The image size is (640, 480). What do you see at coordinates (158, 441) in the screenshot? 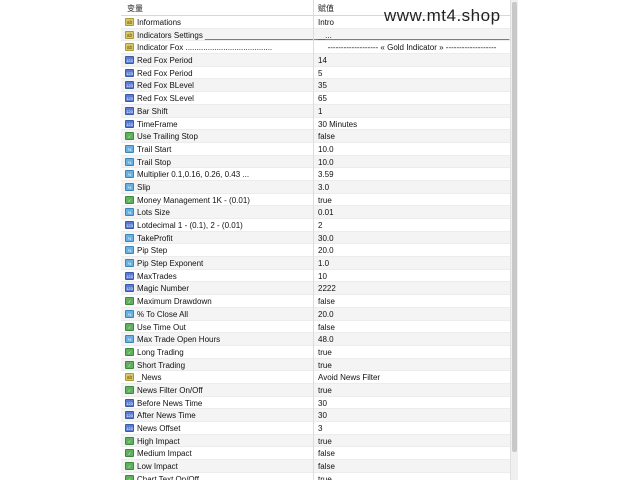
I see `parameter-name: High Impact` at bounding box center [158, 441].